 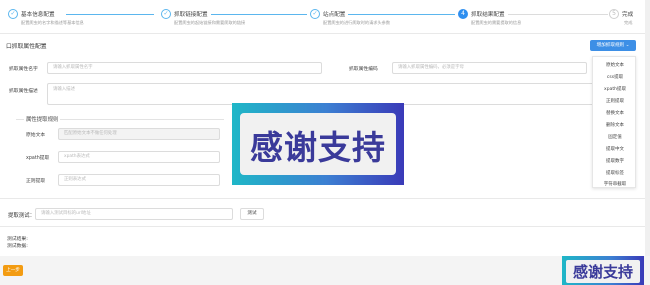 I want to click on attr-desc-label: 抓取属性描述, so click(x=23, y=91).